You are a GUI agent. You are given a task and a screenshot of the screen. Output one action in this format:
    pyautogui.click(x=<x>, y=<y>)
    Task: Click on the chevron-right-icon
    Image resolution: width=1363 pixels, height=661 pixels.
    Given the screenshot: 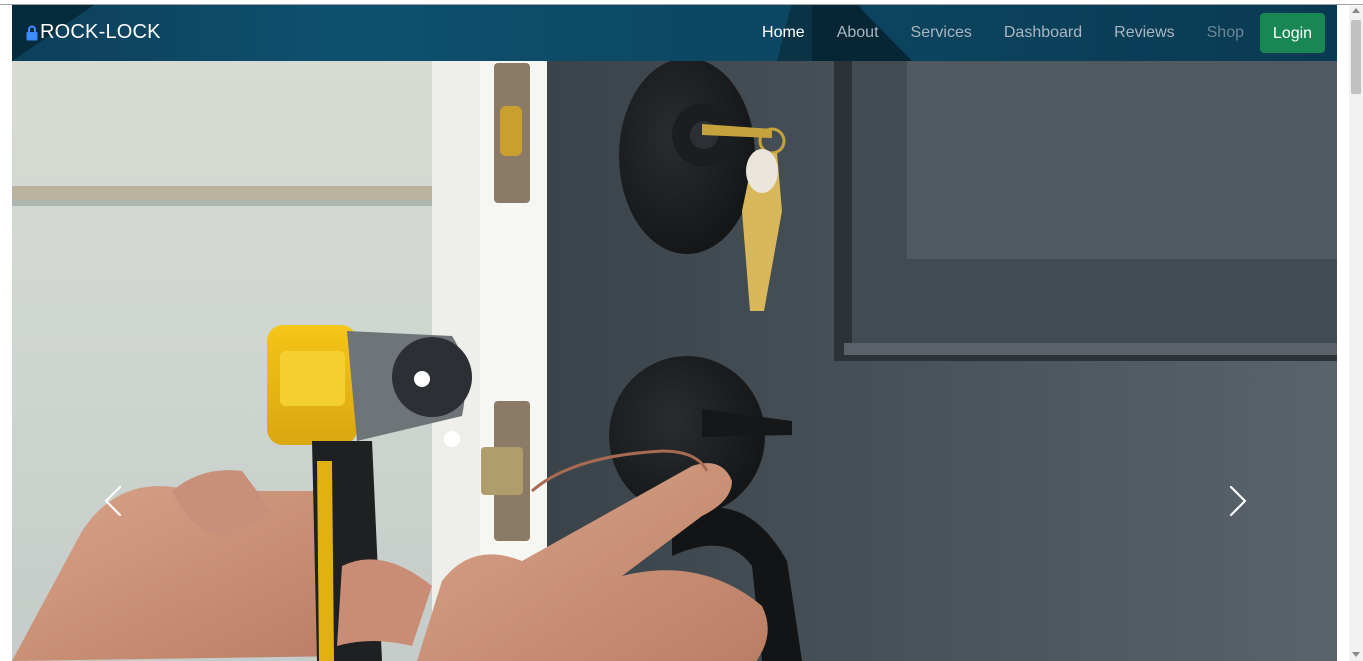 What is the action you would take?
    pyautogui.click(x=1238, y=501)
    